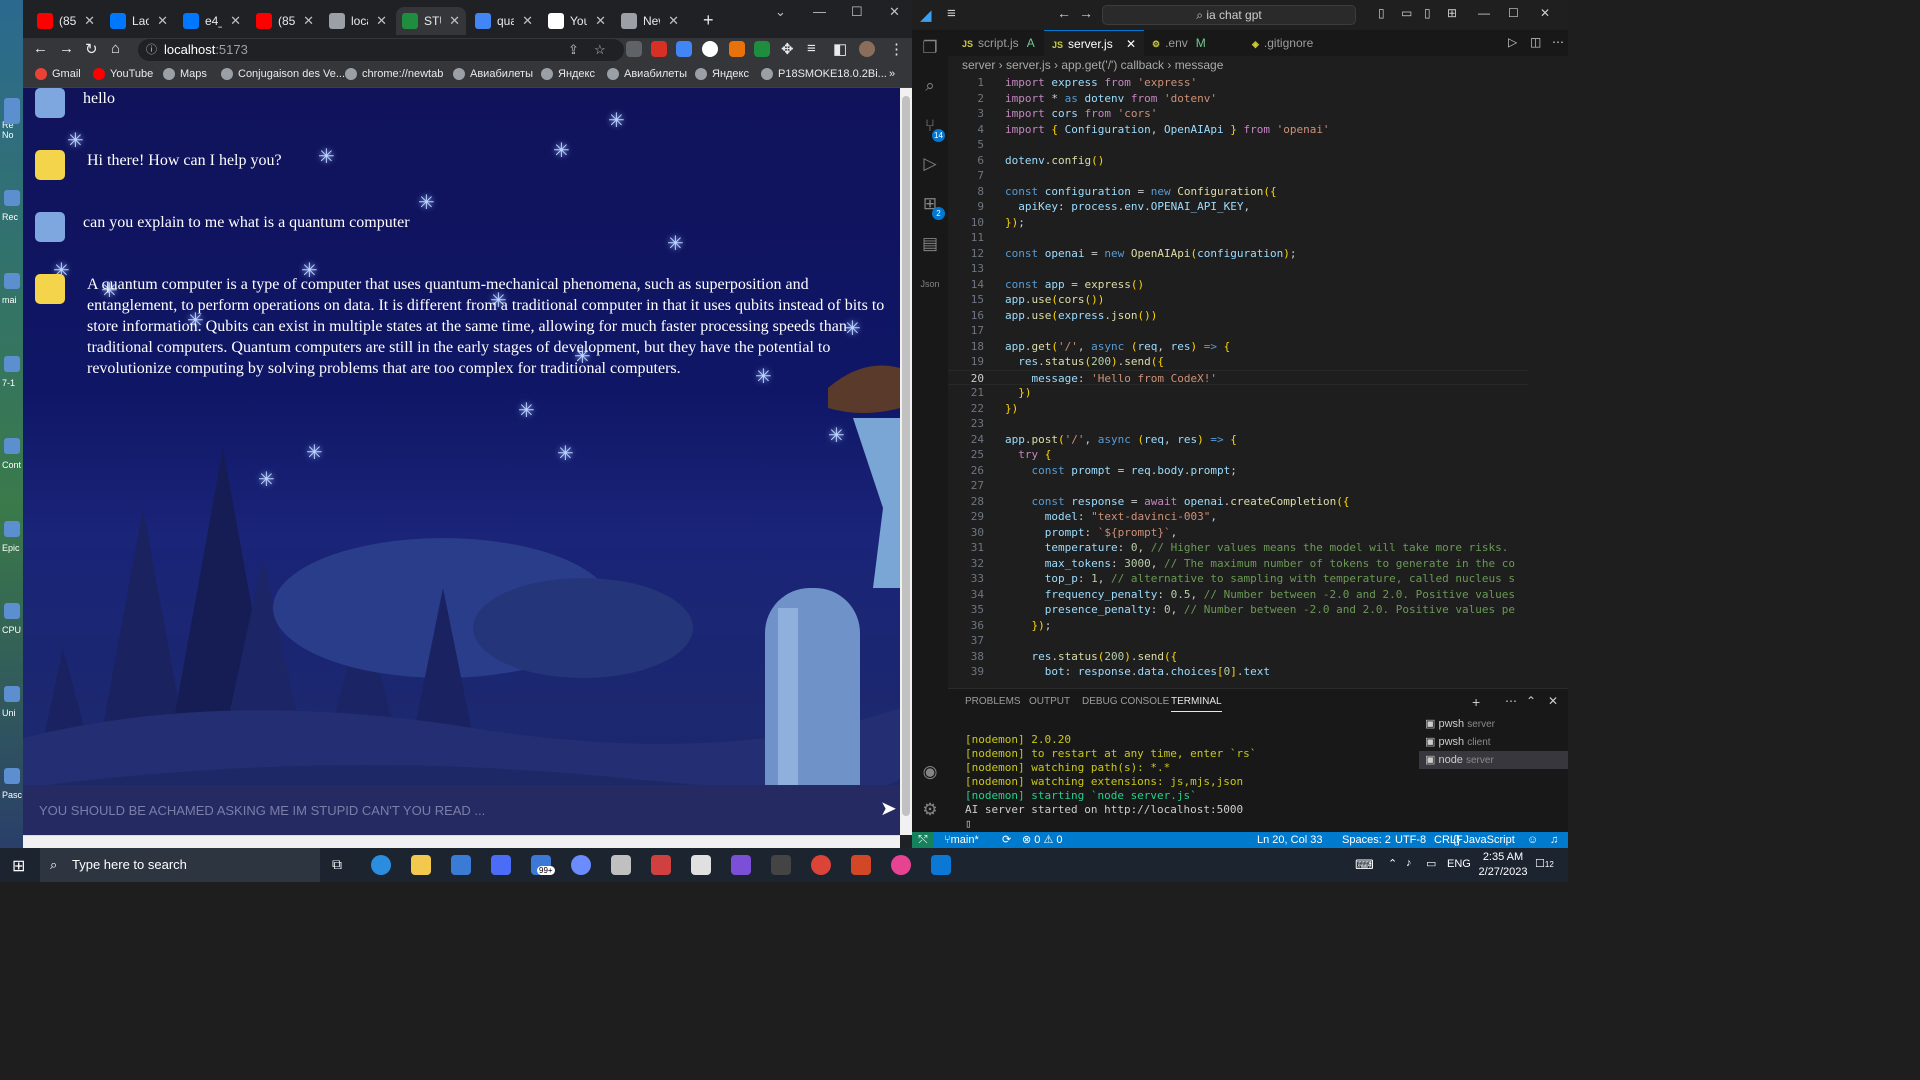  I want to click on code-line: 7, so click(1238, 176).